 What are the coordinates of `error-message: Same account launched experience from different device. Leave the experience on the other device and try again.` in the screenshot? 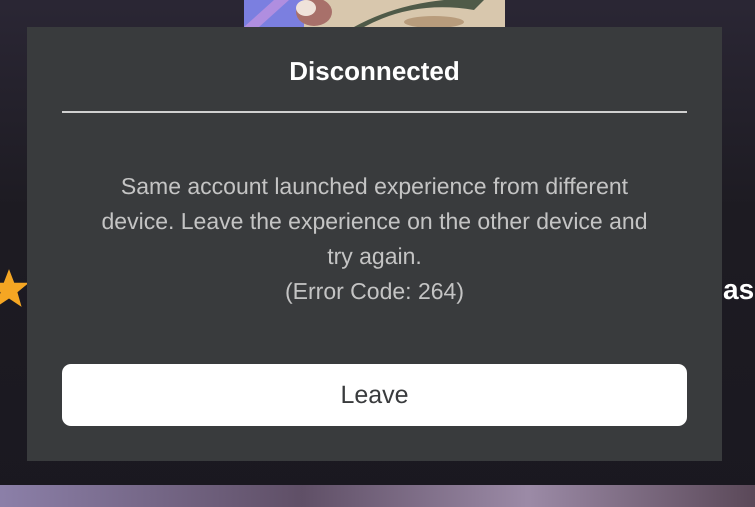 It's located at (374, 221).